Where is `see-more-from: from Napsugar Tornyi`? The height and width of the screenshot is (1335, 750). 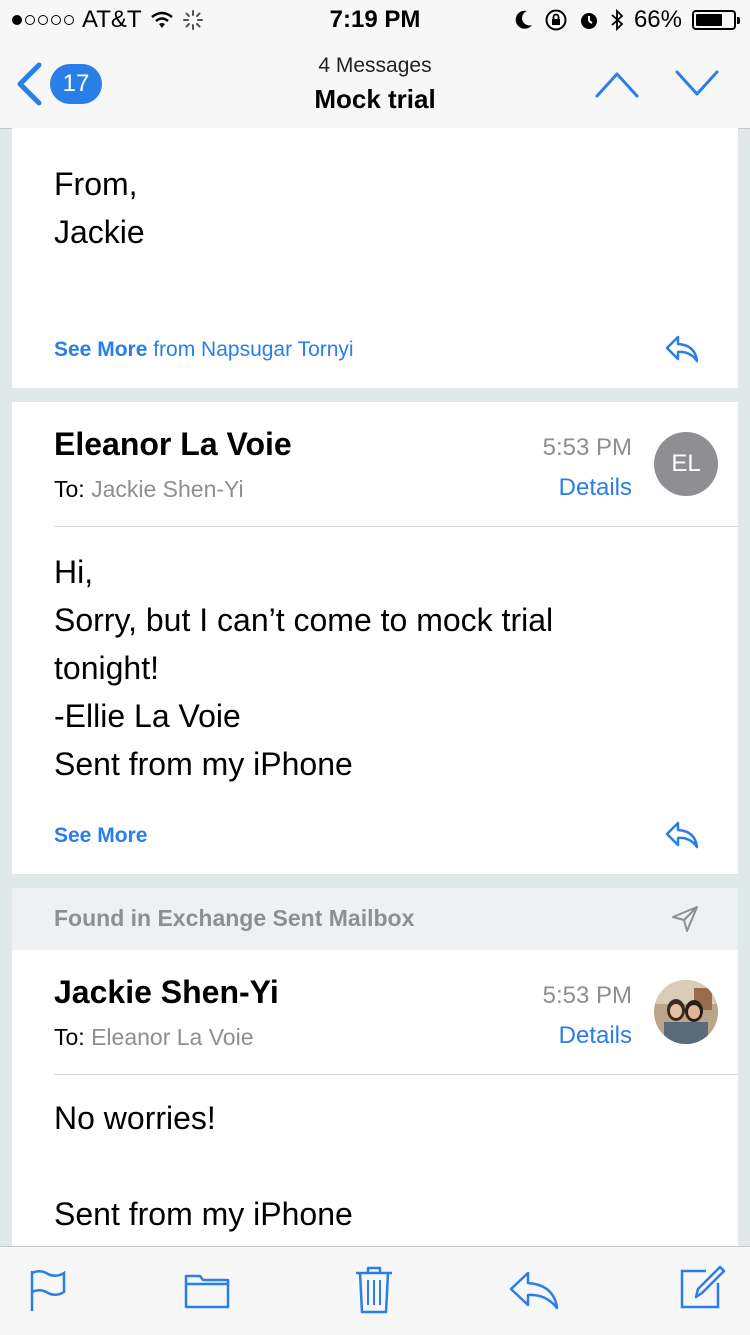
see-more-from: from Napsugar Tornyi is located at coordinates (253, 349).